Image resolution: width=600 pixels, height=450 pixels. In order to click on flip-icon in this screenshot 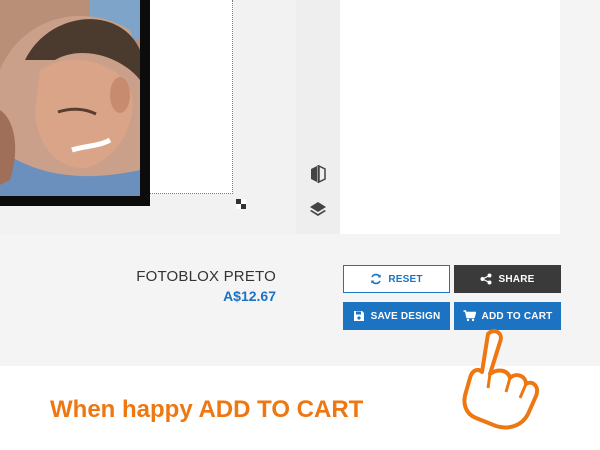, I will do `click(318, 174)`.